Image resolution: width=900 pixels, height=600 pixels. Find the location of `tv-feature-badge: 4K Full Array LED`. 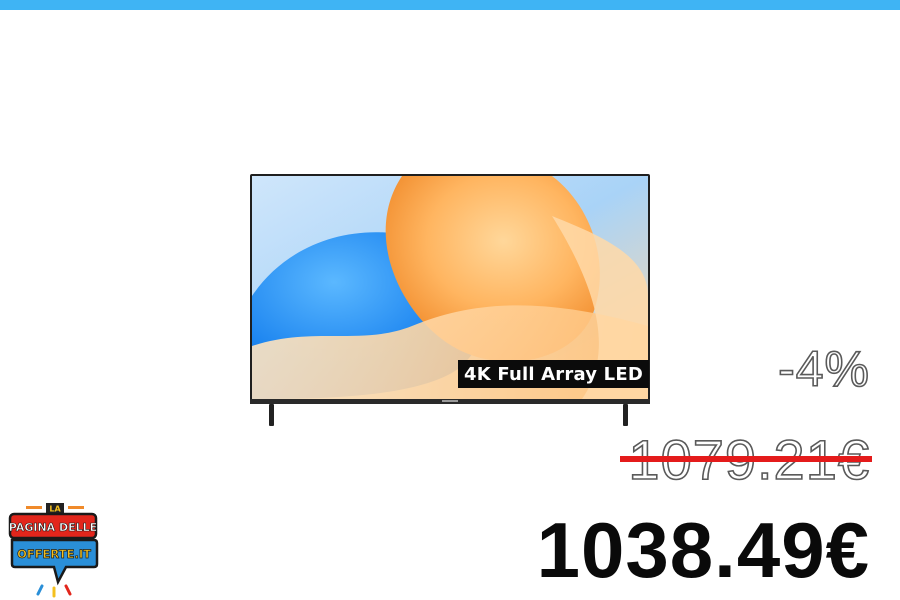

tv-feature-badge: 4K Full Array LED is located at coordinates (553, 374).